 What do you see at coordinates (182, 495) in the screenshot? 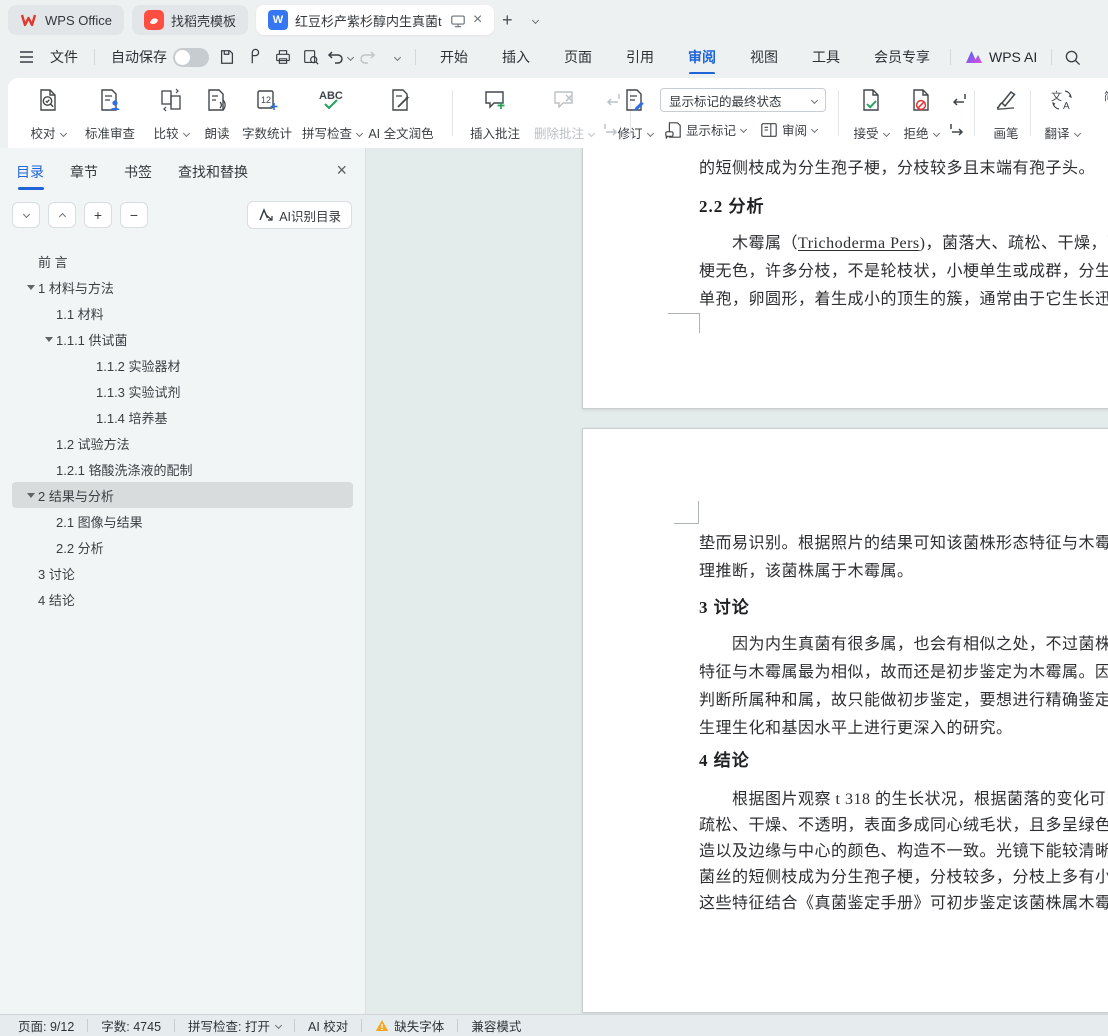
I see `toc-item-selected: 2 结果与分析` at bounding box center [182, 495].